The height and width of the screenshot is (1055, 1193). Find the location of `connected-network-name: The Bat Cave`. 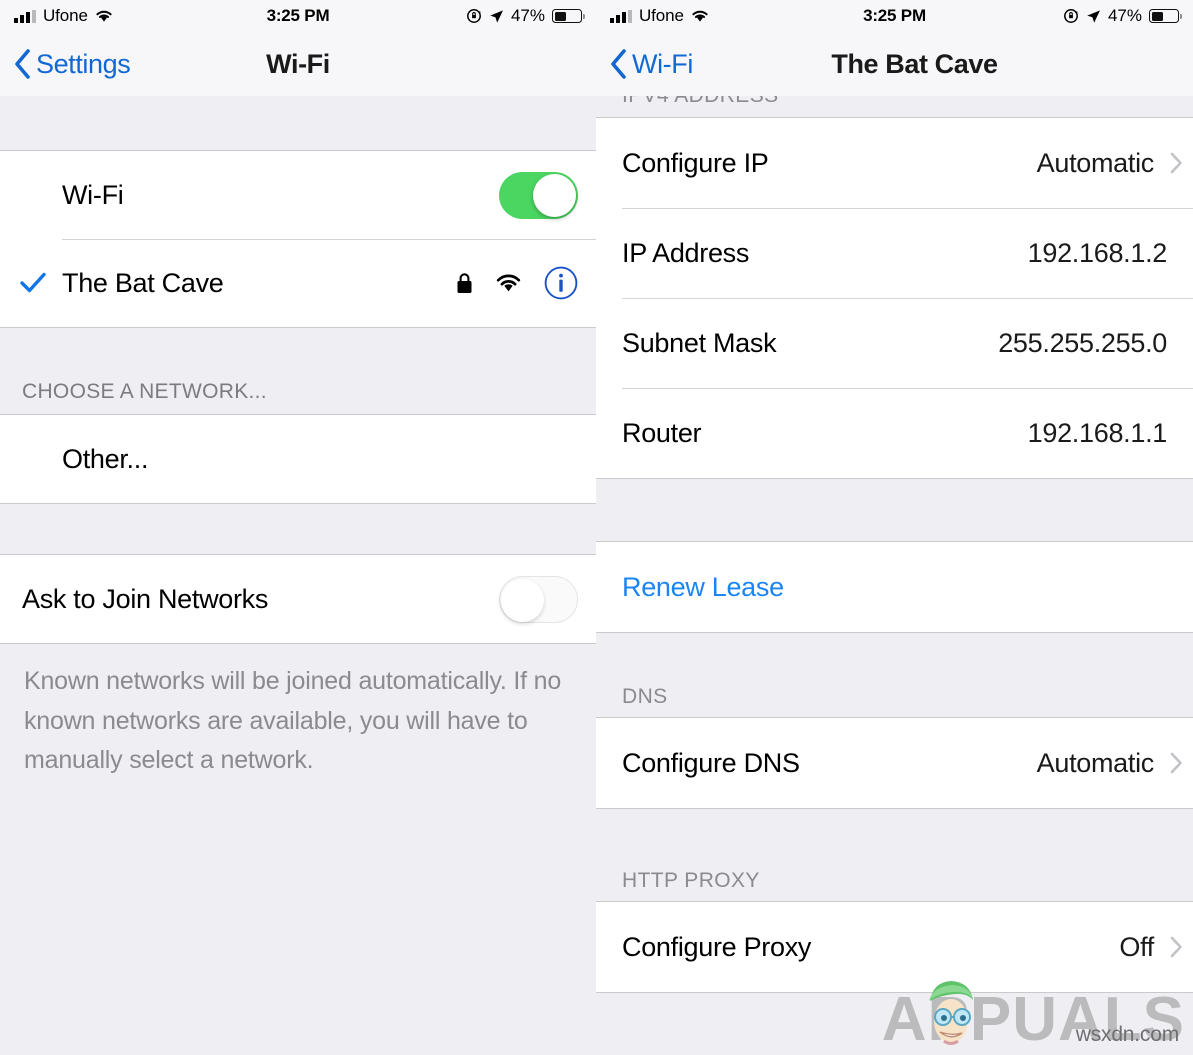

connected-network-name: The Bat Cave is located at coordinates (143, 282).